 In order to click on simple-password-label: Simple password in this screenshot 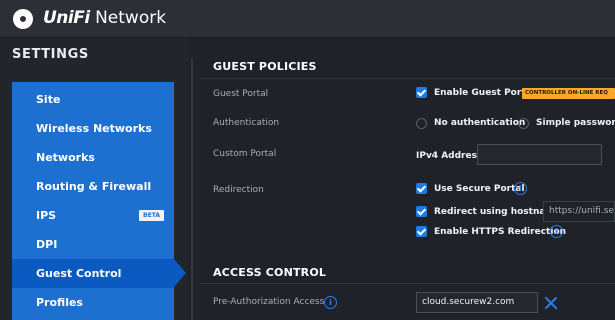, I will do `click(575, 123)`.